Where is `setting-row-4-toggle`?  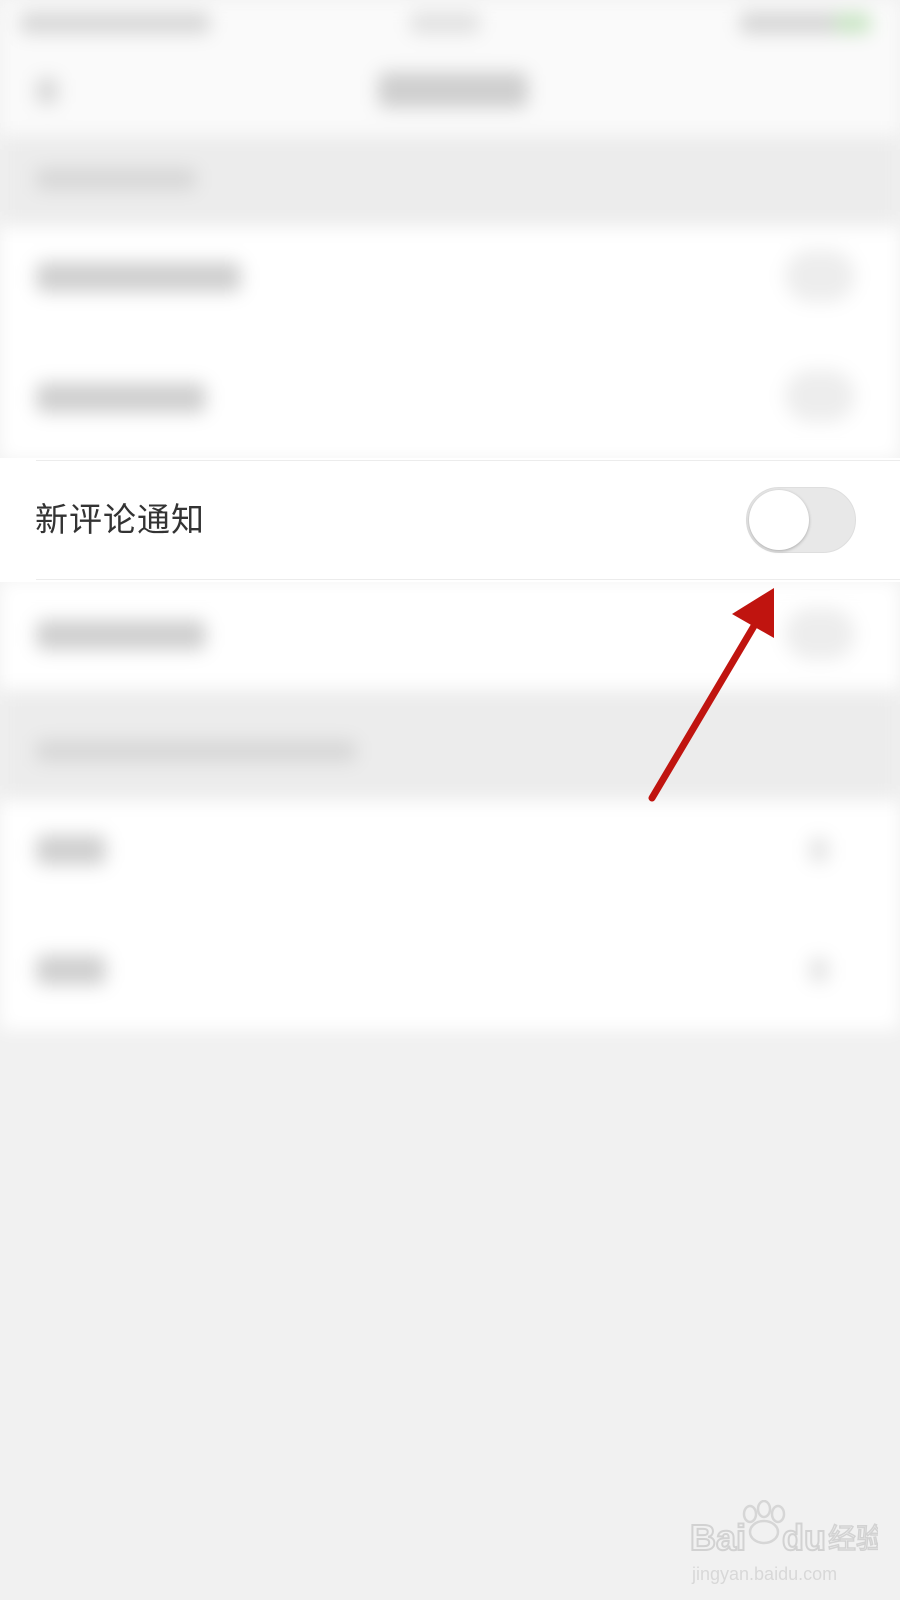 setting-row-4-toggle is located at coordinates (820, 634).